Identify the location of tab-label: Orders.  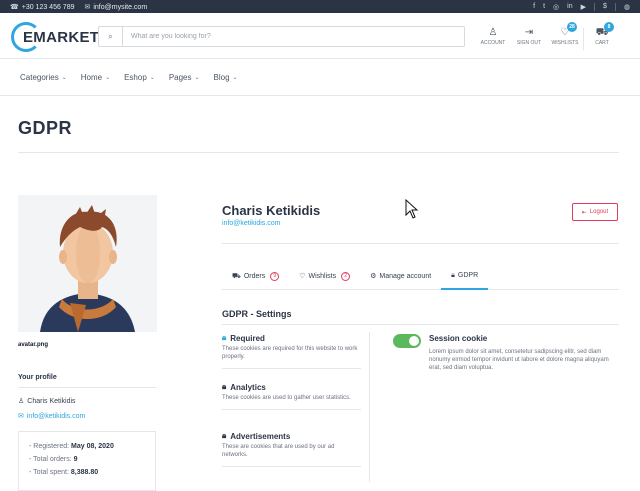
(254, 276).